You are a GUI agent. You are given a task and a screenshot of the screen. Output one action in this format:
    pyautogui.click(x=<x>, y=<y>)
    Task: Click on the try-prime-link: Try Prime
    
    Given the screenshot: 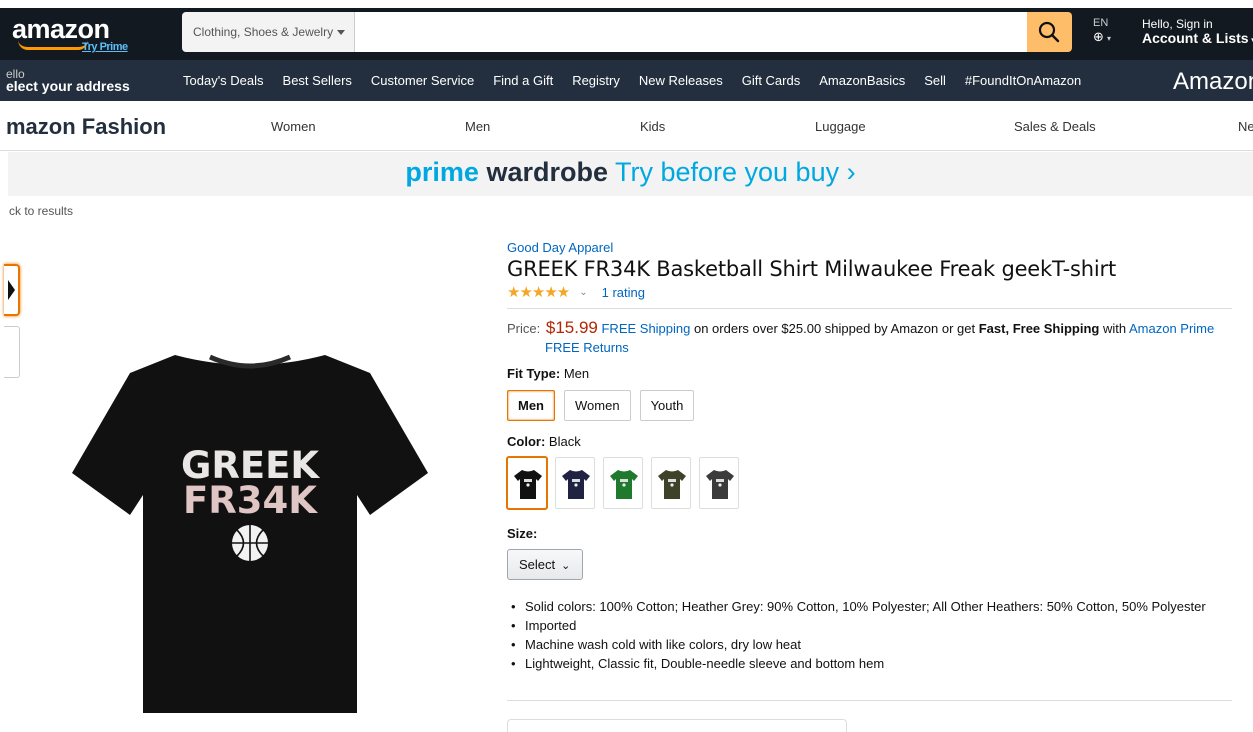 What is the action you would take?
    pyautogui.click(x=105, y=47)
    